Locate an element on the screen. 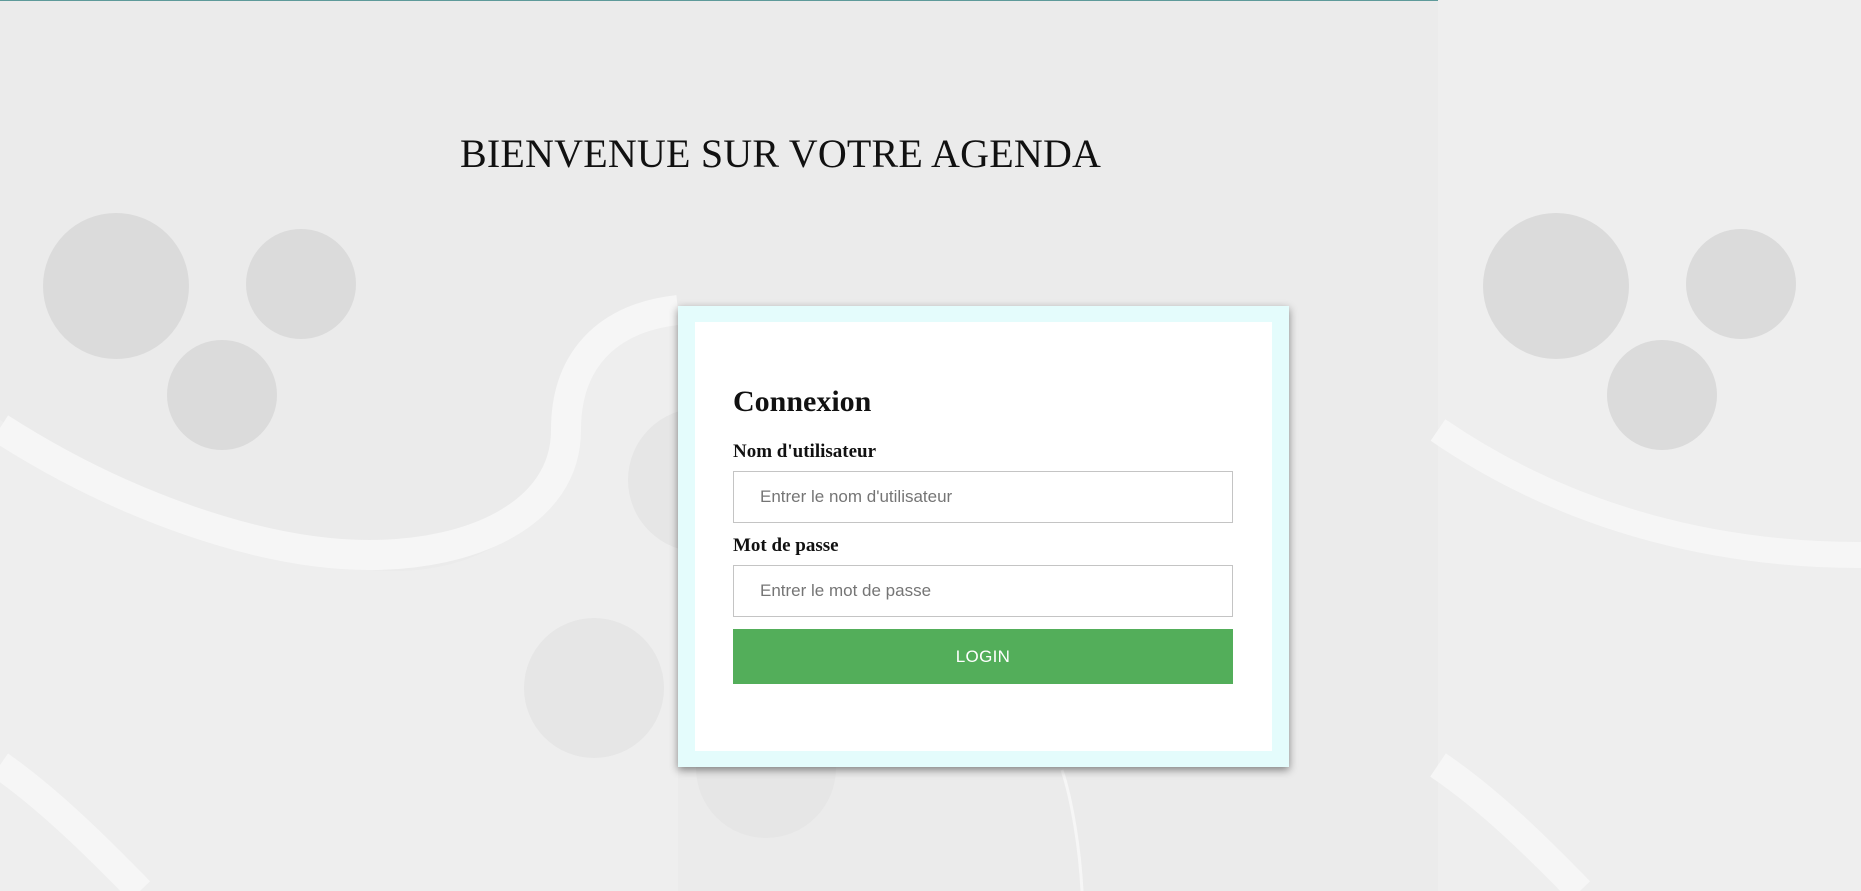 The image size is (1861, 891). page-title: BIENVENUE SUR VOTRE AGENDA is located at coordinates (781, 153).